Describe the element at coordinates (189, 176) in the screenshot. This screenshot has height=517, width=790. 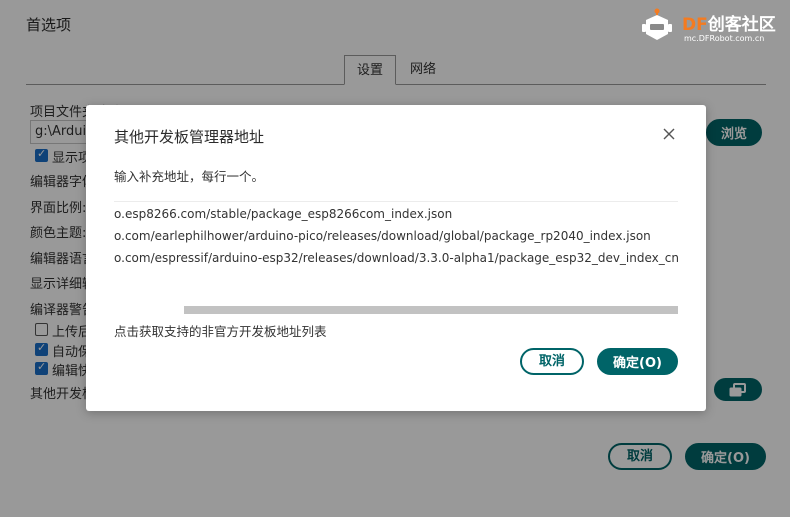
I see `dialog-instruction: 输入补充地址，每行一个。` at that location.